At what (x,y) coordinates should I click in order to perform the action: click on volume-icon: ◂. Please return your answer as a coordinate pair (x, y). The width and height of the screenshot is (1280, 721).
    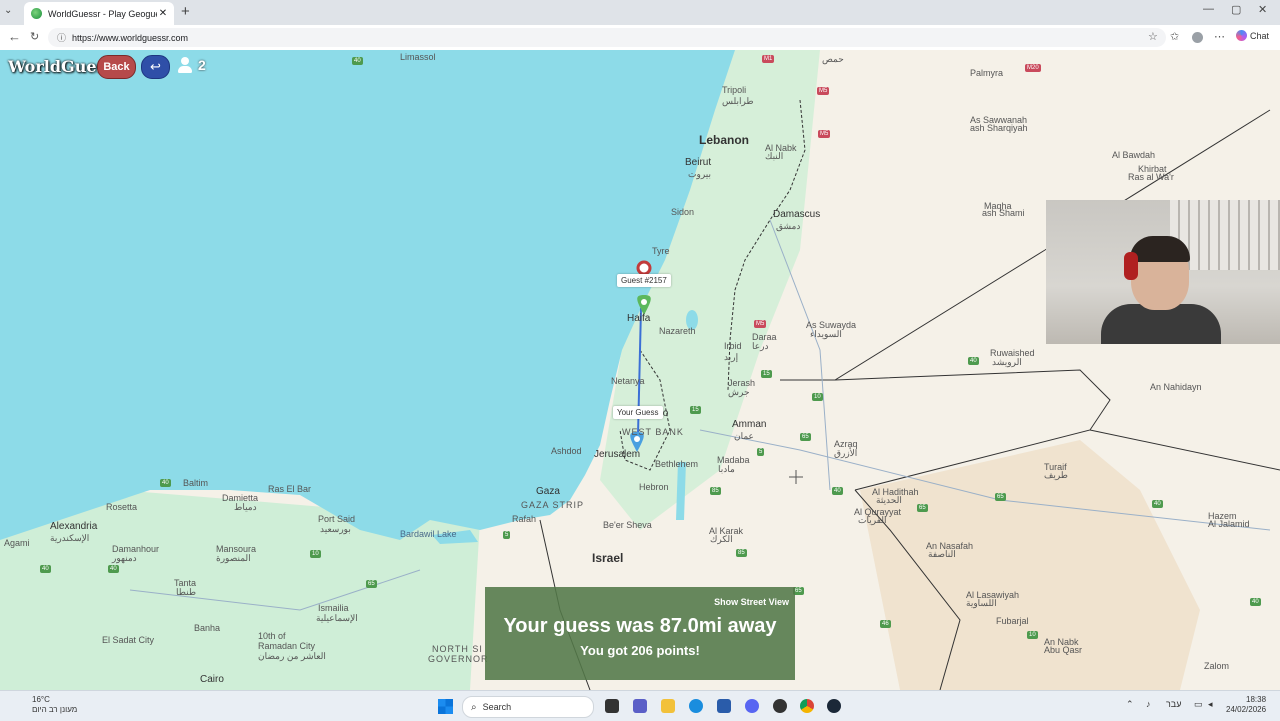
    Looking at the image, I should click on (1210, 704).